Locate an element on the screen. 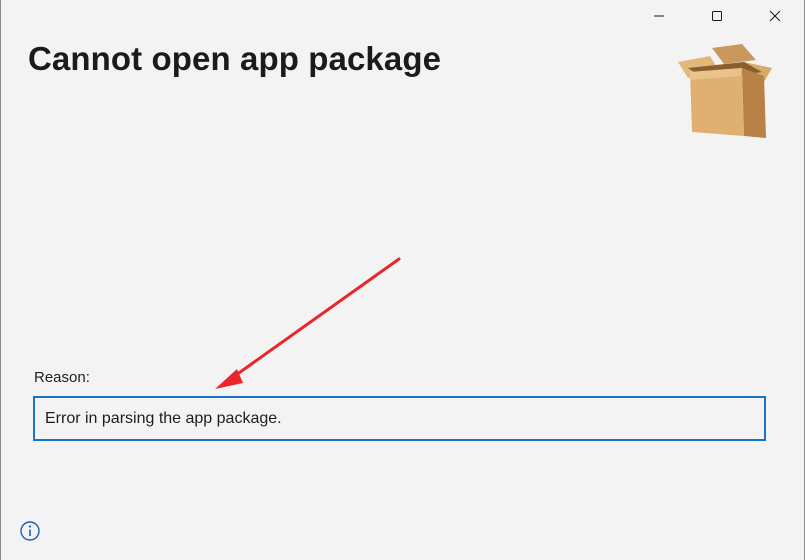  reason-label: Reason: is located at coordinates (62, 377).